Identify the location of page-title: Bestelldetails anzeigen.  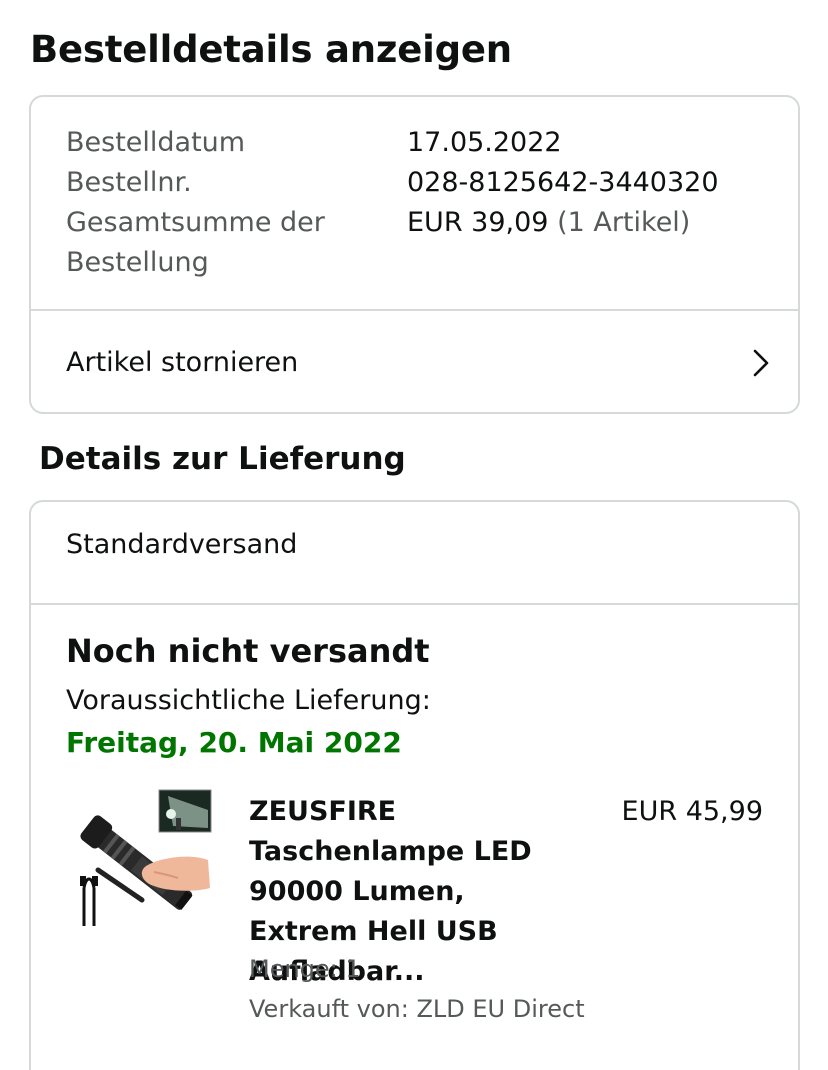
(271, 49).